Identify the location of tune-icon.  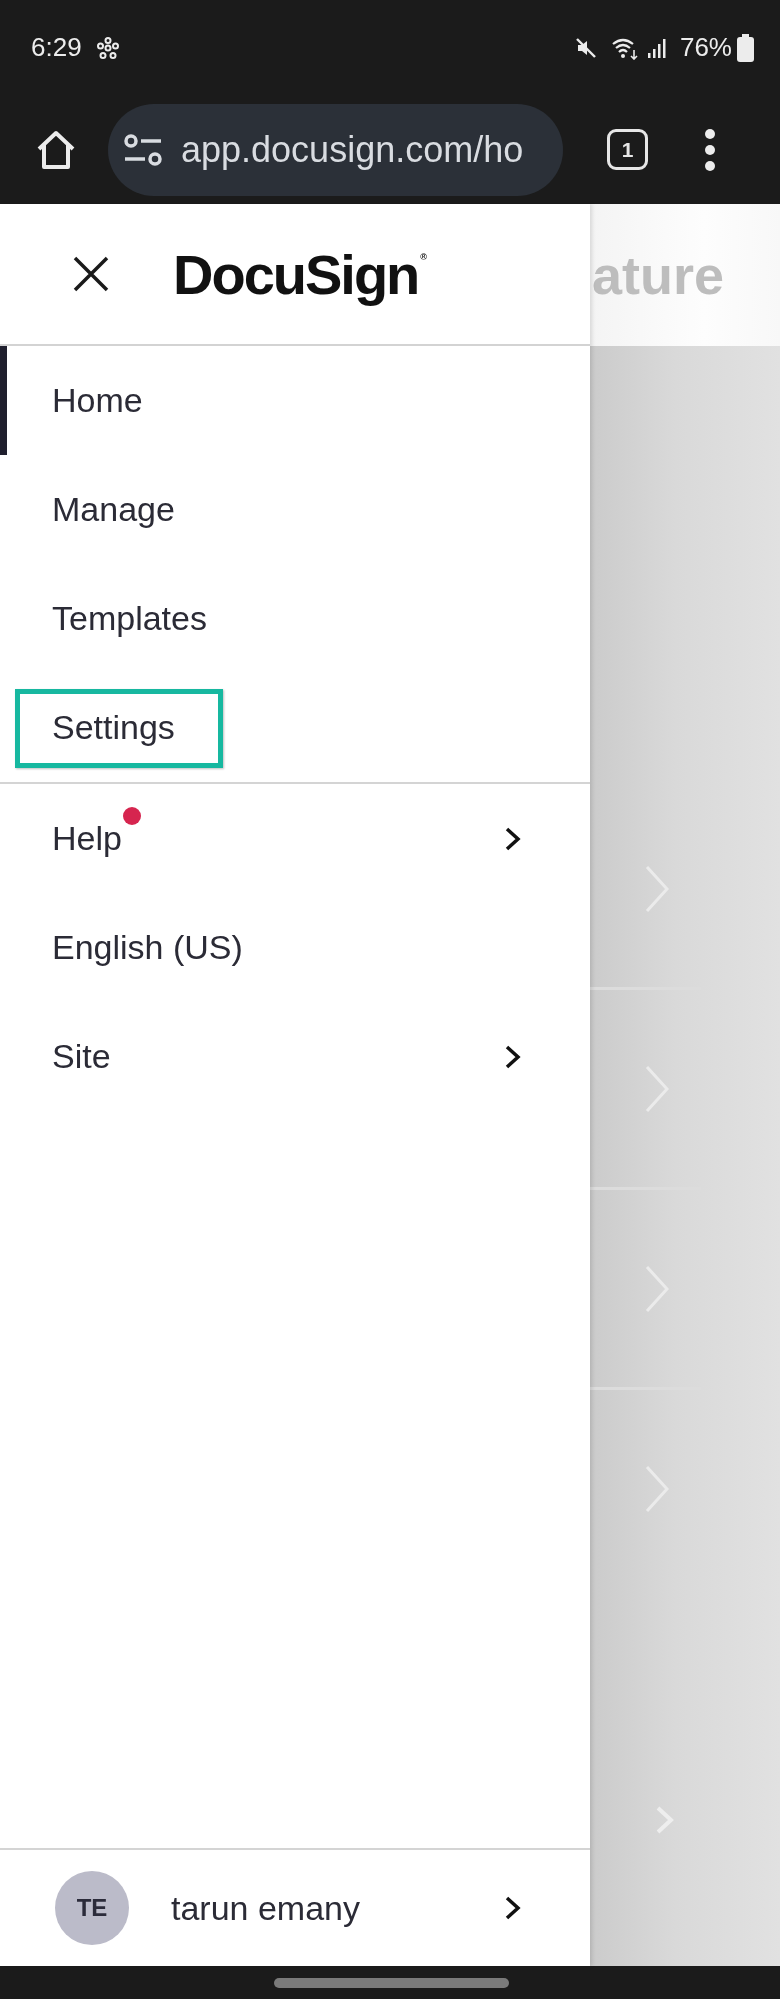
(143, 149).